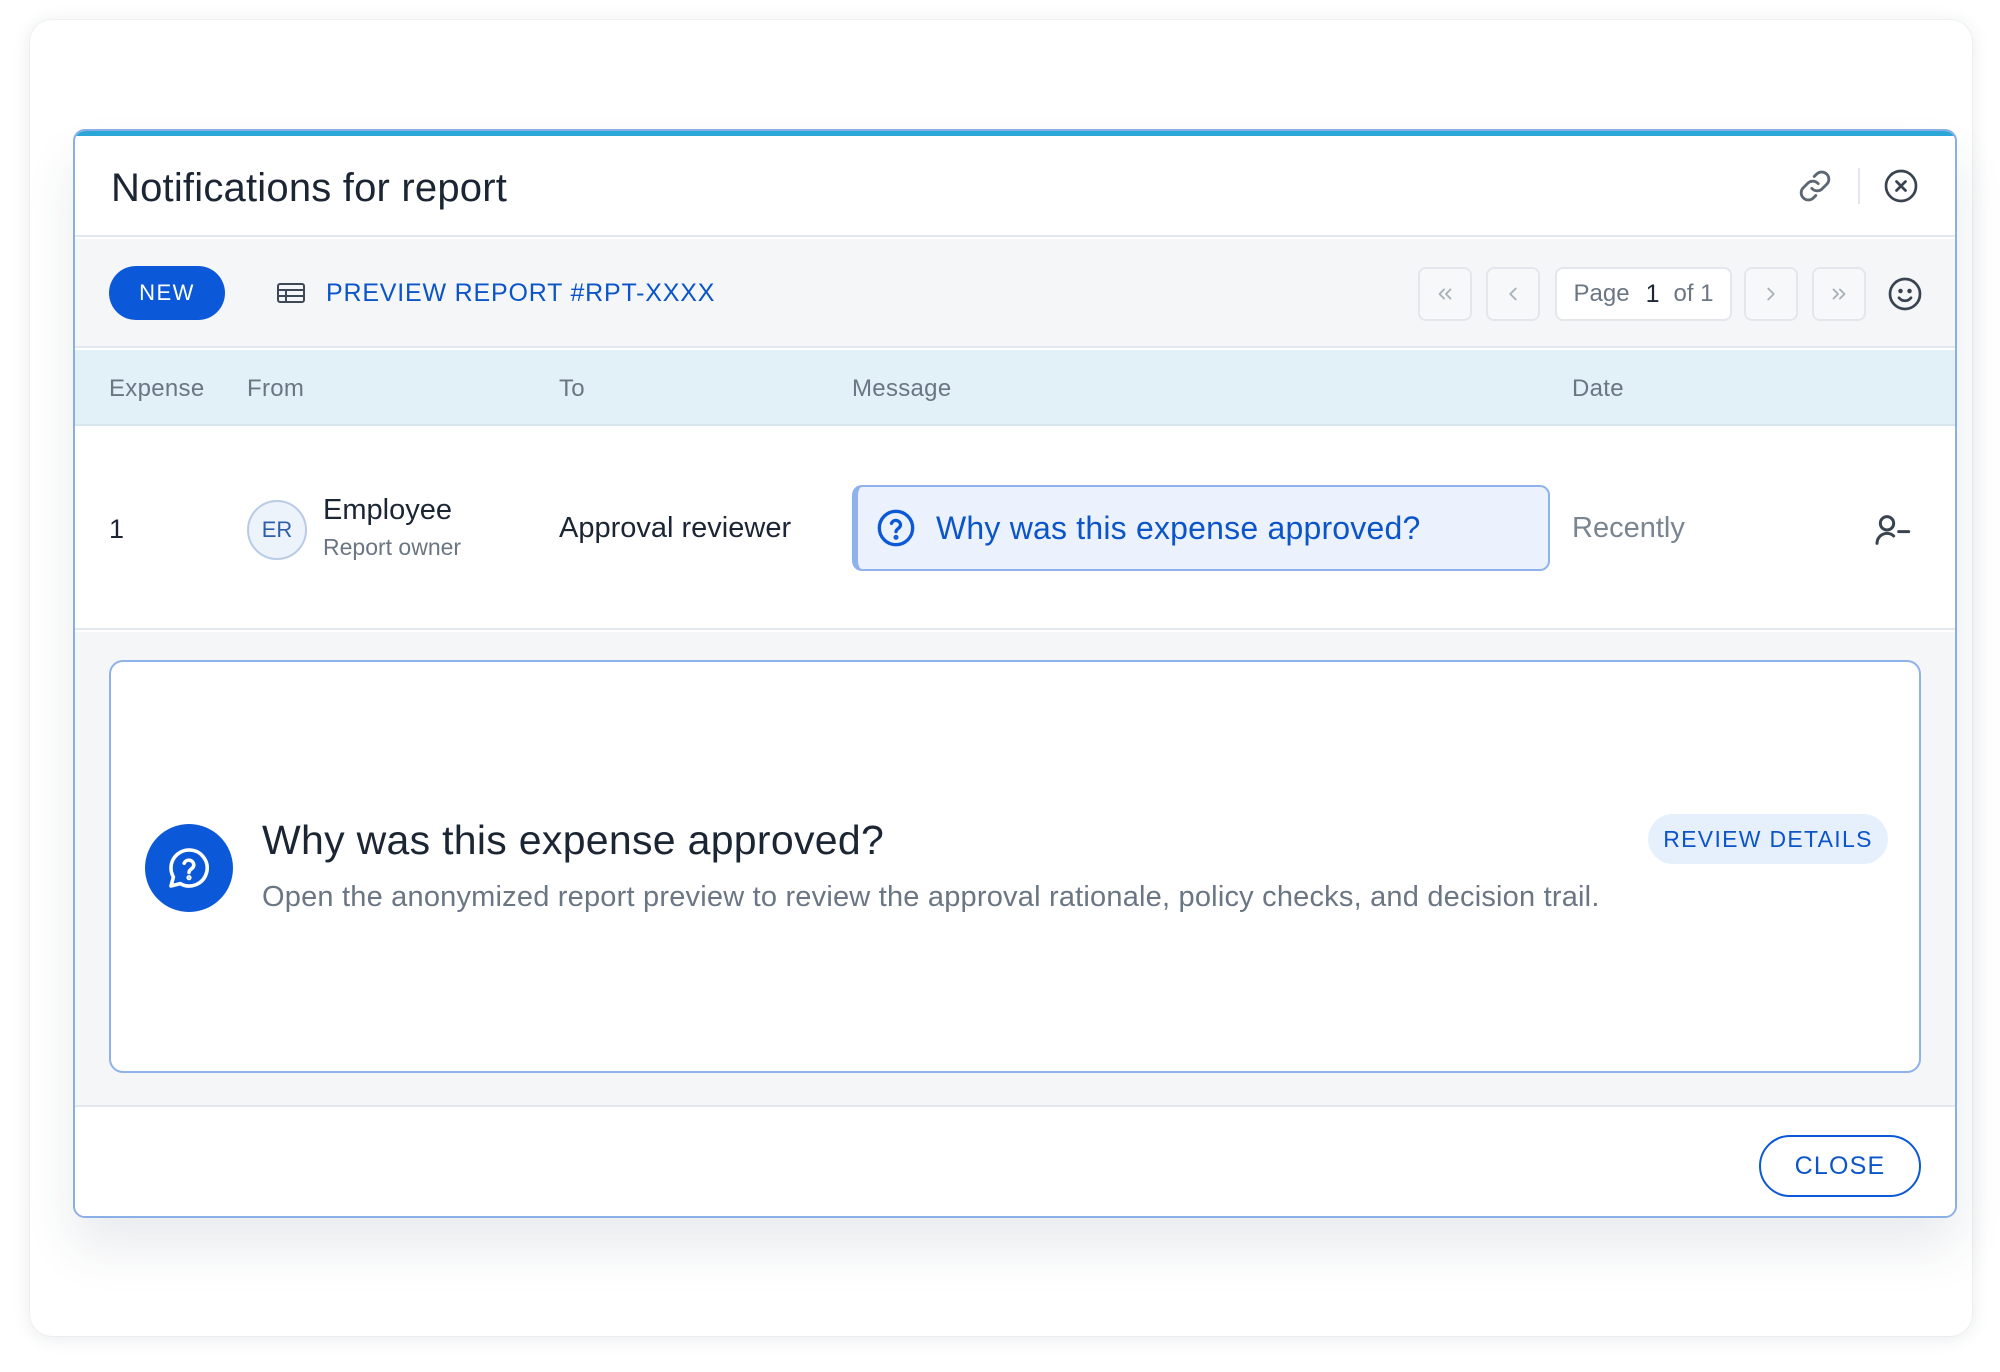  Describe the element at coordinates (901, 389) in the screenshot. I see `column-header-message: Message` at that location.